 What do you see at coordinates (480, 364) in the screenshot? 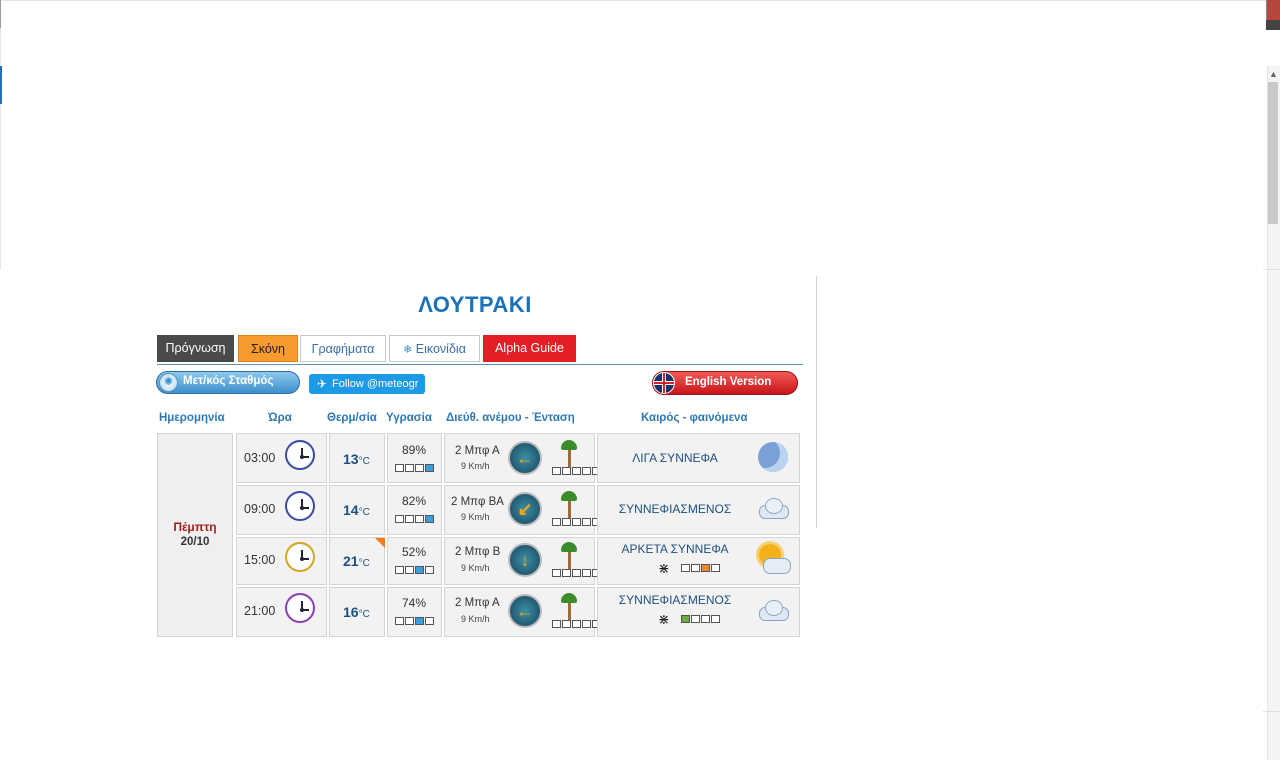
I see `tabs-underline` at bounding box center [480, 364].